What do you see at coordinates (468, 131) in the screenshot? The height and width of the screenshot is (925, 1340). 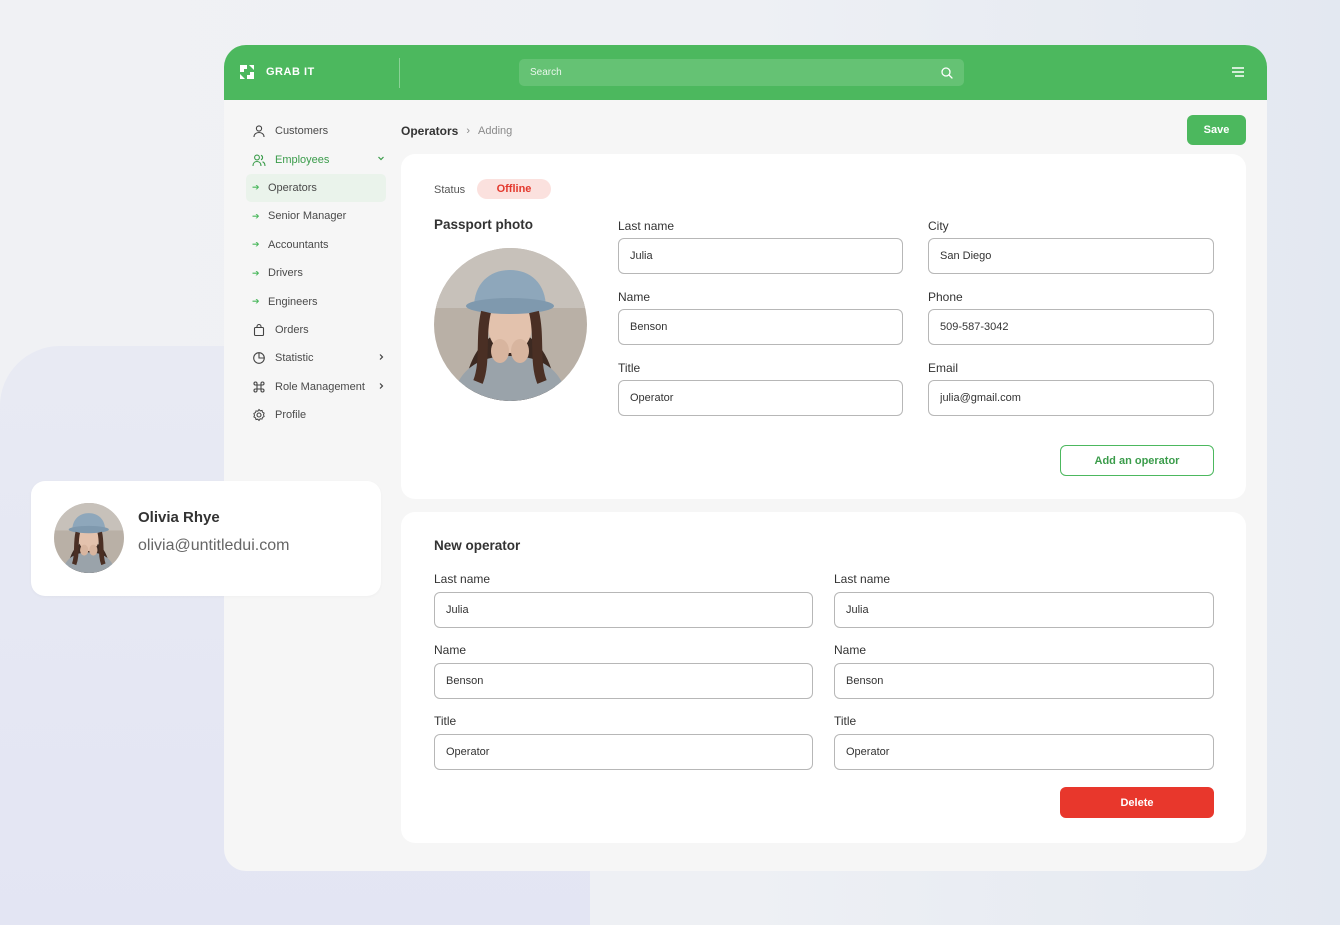 I see `chevron-right-icon: ›` at bounding box center [468, 131].